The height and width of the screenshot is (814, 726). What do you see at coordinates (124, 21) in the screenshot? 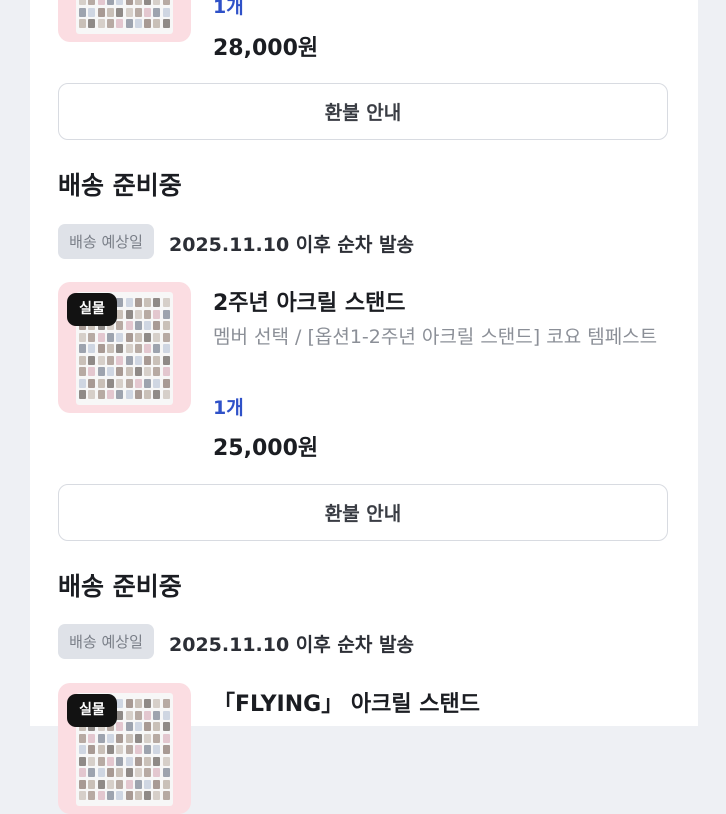
I see `product-image` at bounding box center [124, 21].